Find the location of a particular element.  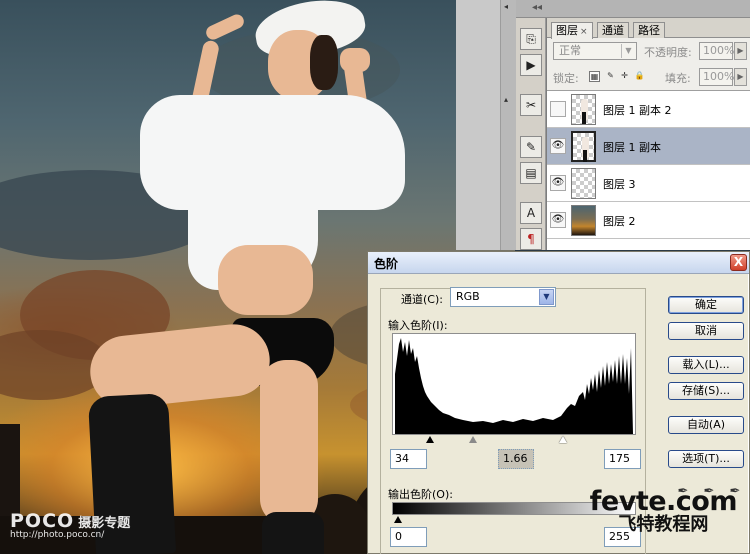

output-black-handle is located at coordinates (398, 519).